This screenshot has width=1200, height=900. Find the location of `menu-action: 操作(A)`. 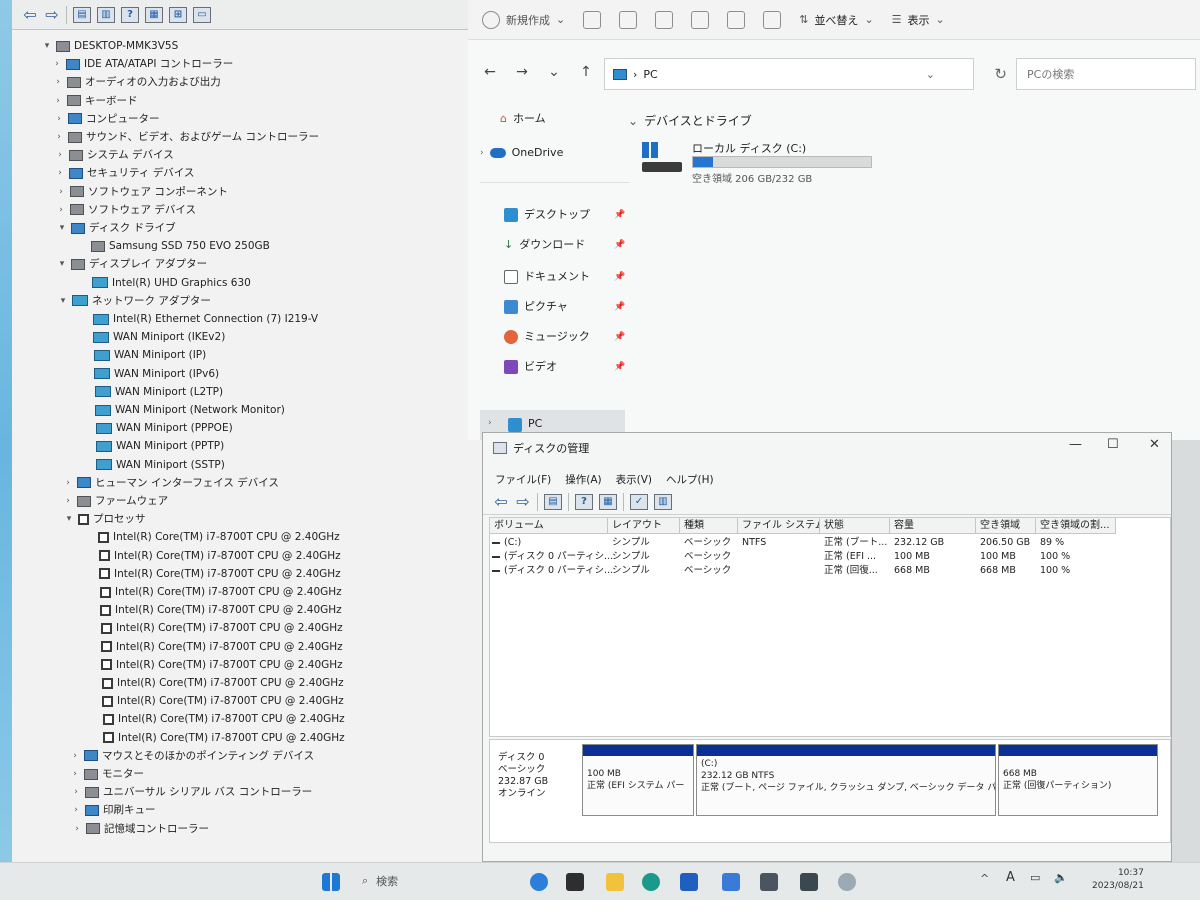

menu-action: 操作(A) is located at coordinates (583, 479).